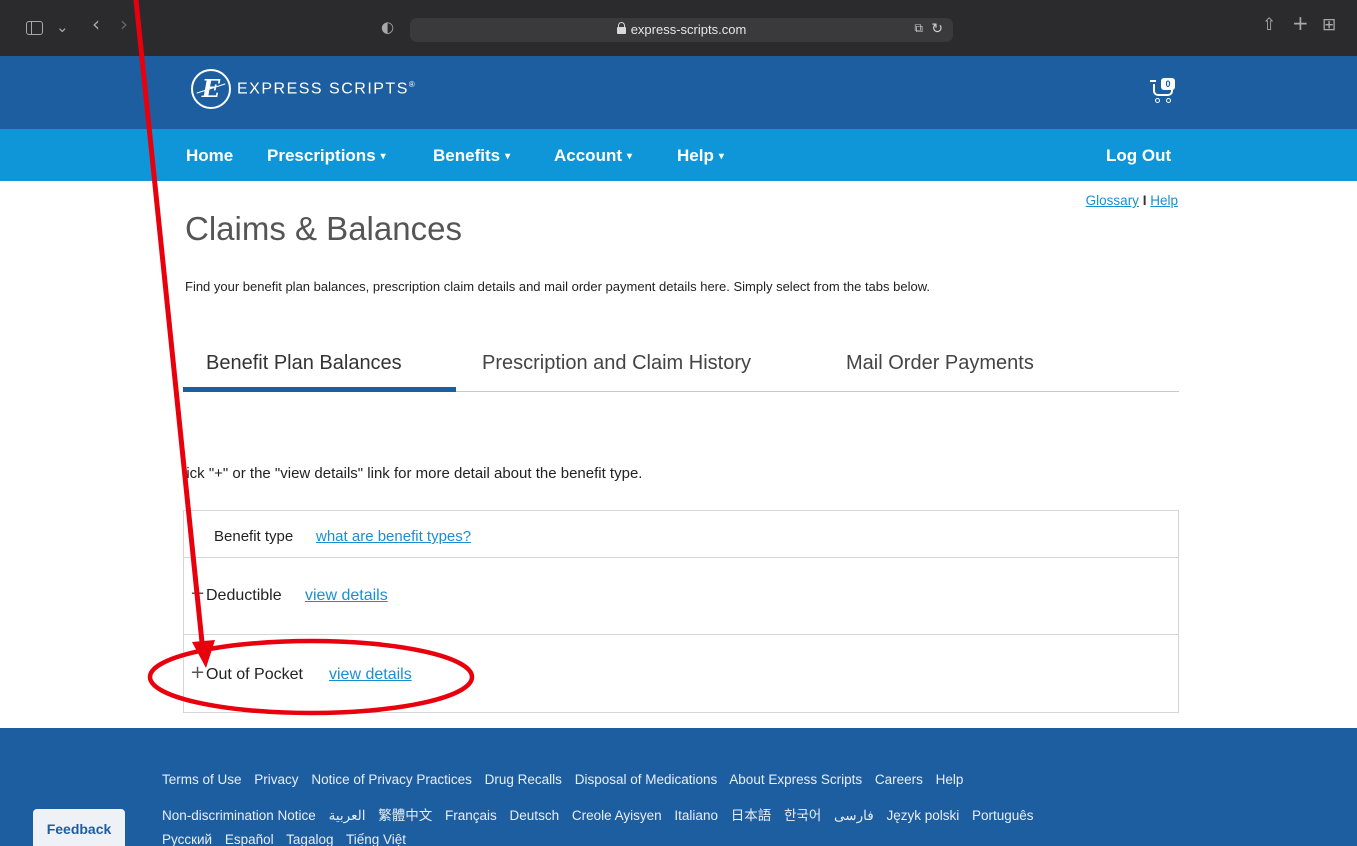  Describe the element at coordinates (696, 815) in the screenshot. I see `footer-link: Italiano` at that location.